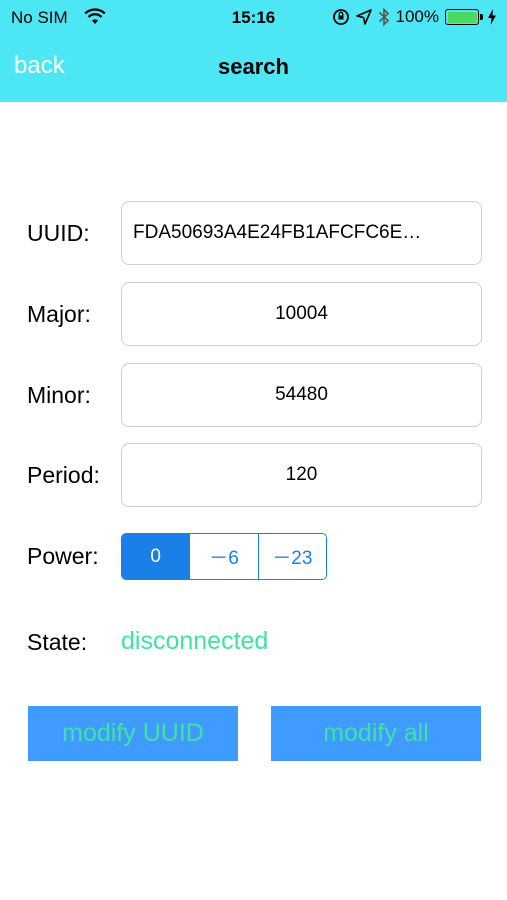 Image resolution: width=507 pixels, height=900 pixels. Describe the element at coordinates (57, 642) in the screenshot. I see `state-label: State:` at that location.